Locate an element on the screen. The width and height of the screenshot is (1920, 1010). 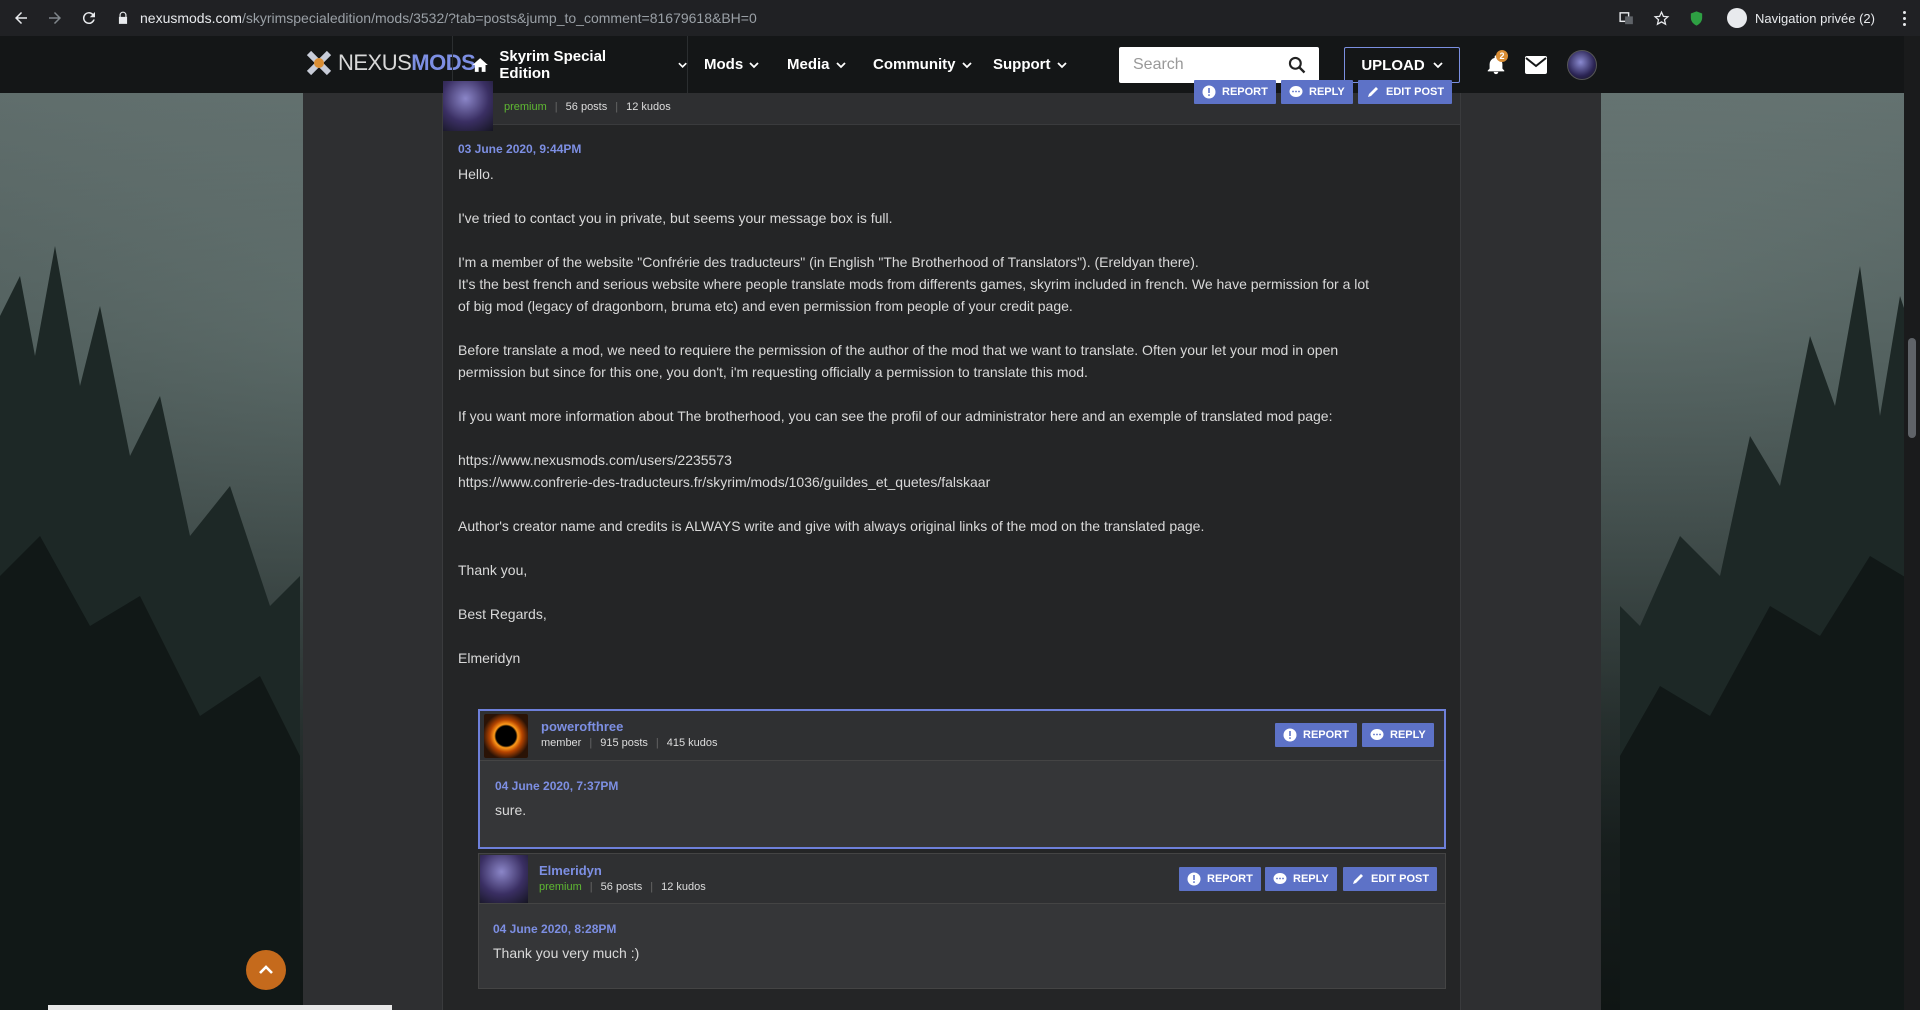
nav-support: Support is located at coordinates (1030, 64).